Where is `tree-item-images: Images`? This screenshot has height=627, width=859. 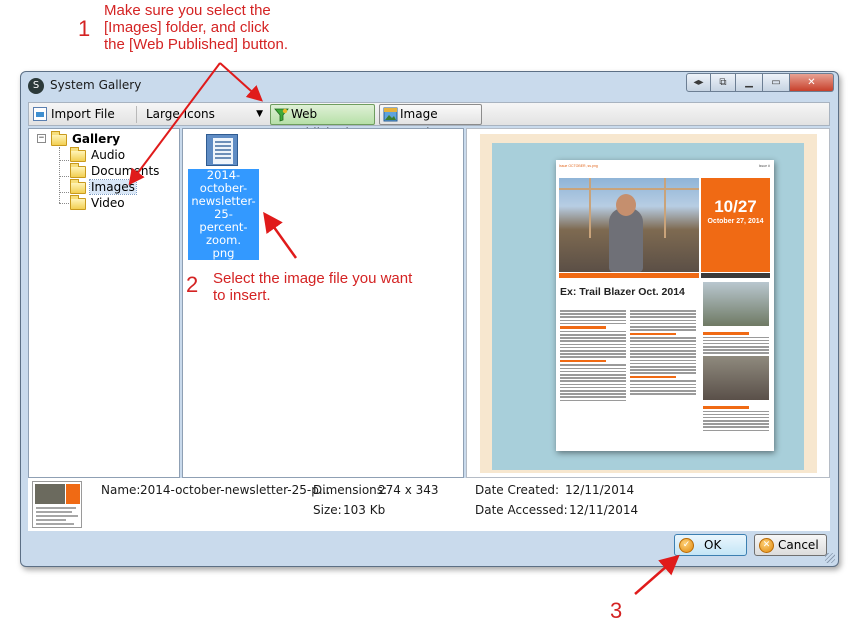 tree-item-images: Images is located at coordinates (110, 187).